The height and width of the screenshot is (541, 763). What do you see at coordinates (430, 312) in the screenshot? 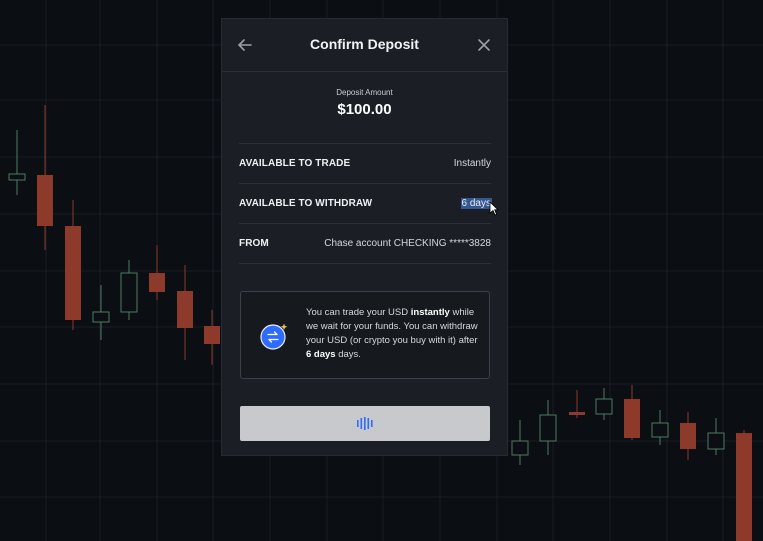
I see `info-text-bold: instantly` at bounding box center [430, 312].